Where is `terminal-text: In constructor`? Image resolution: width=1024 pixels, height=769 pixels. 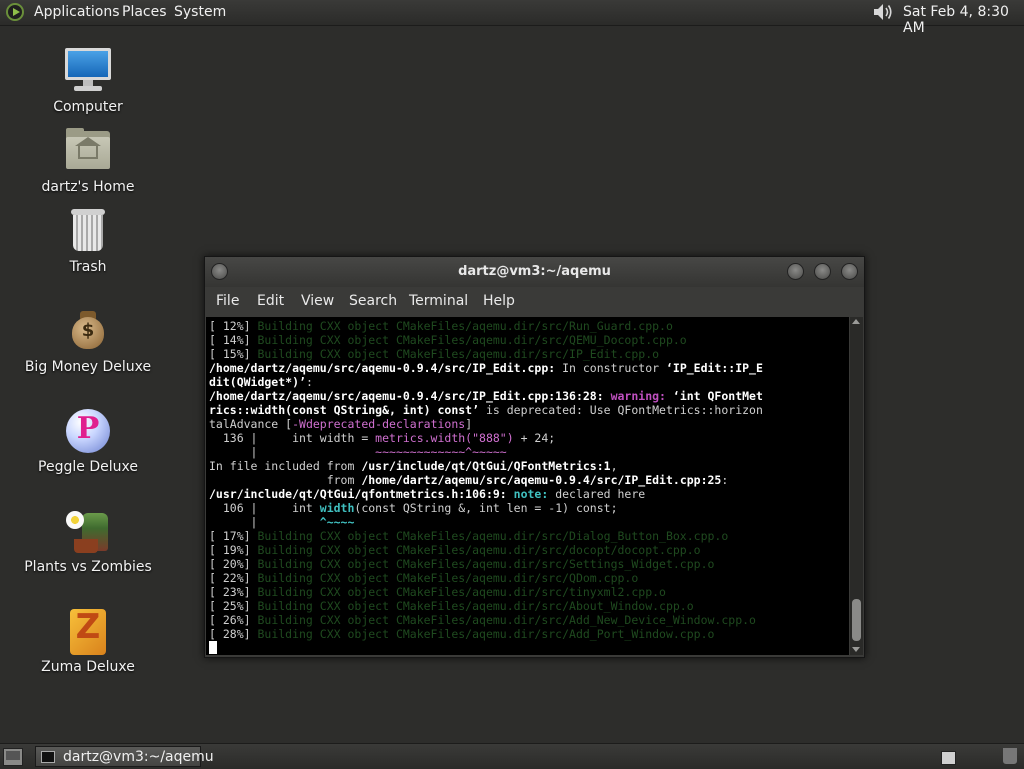 terminal-text: In constructor is located at coordinates (610, 368).